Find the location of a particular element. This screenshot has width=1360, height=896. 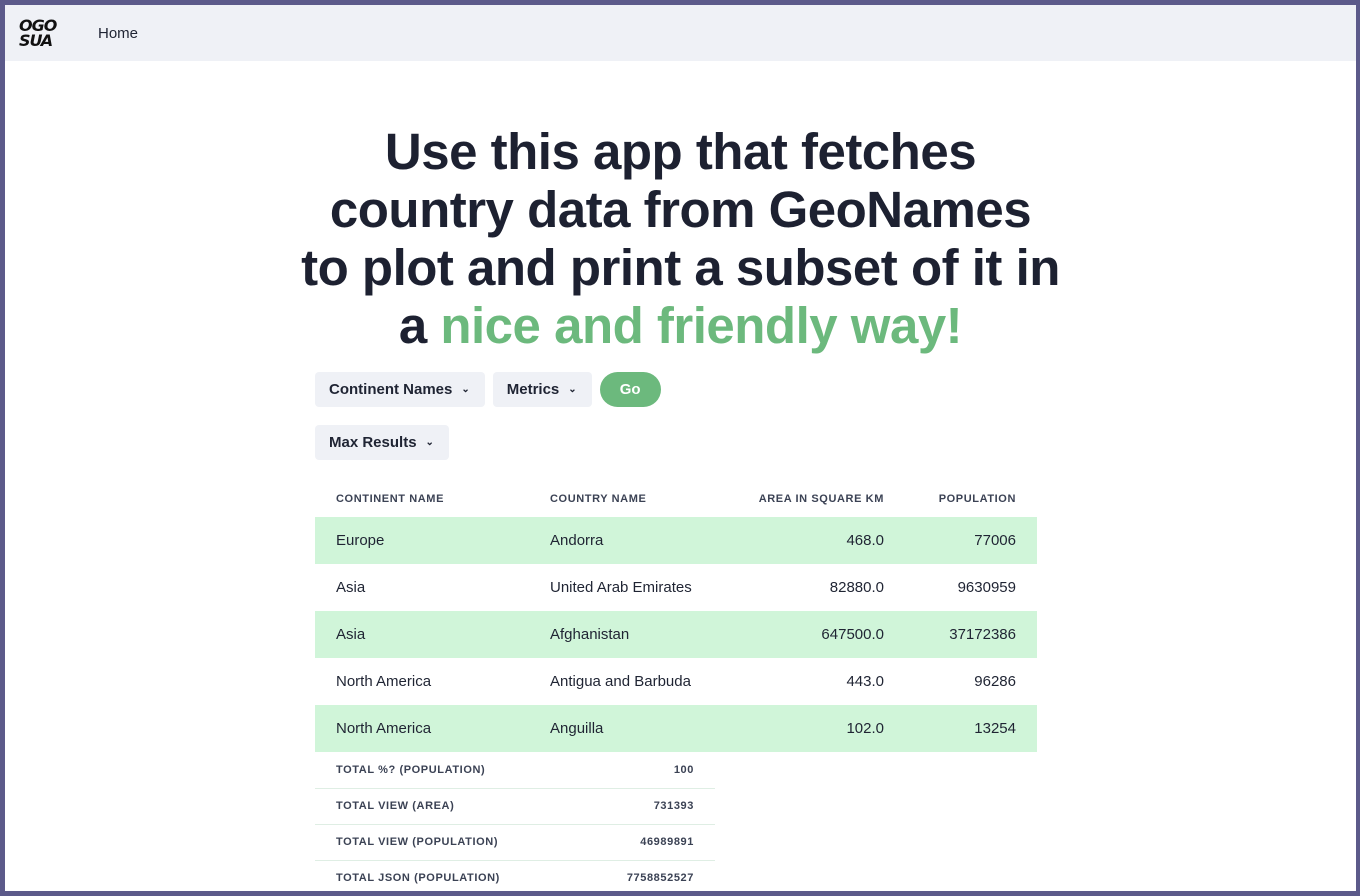

cell-country: Andorra is located at coordinates (577, 540).